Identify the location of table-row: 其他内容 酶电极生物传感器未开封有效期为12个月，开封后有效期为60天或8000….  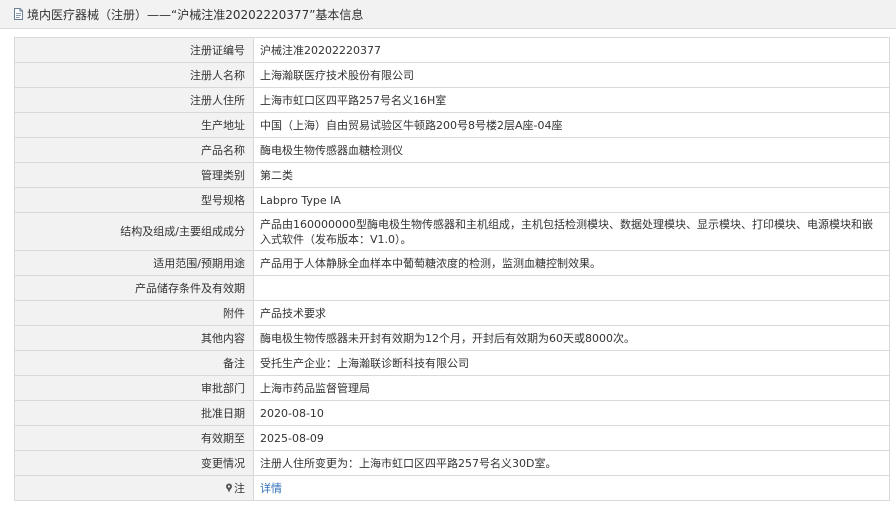
(452, 338).